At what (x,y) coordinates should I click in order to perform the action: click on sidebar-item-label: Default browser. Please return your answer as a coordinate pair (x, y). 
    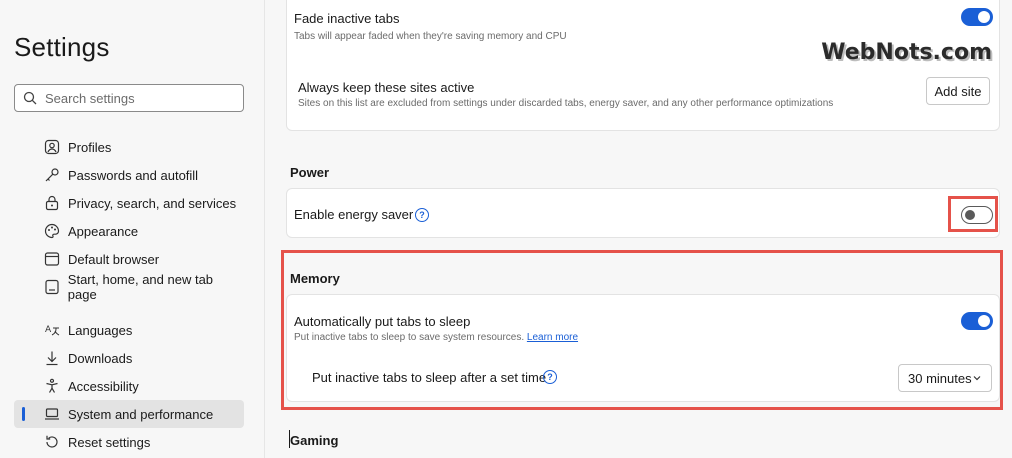
    Looking at the image, I should click on (114, 259).